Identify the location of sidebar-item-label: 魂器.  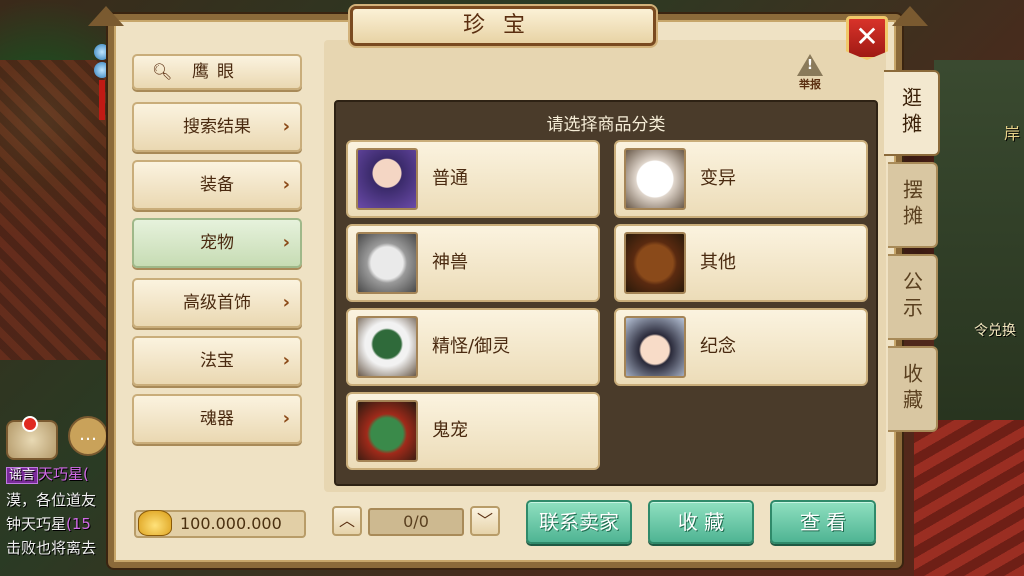
(217, 419).